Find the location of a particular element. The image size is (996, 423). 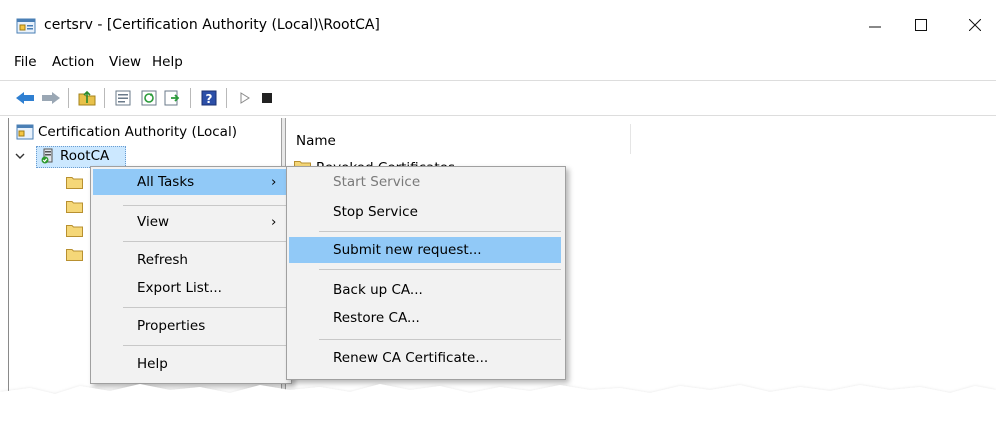

help-icon: ? is located at coordinates (209, 98).